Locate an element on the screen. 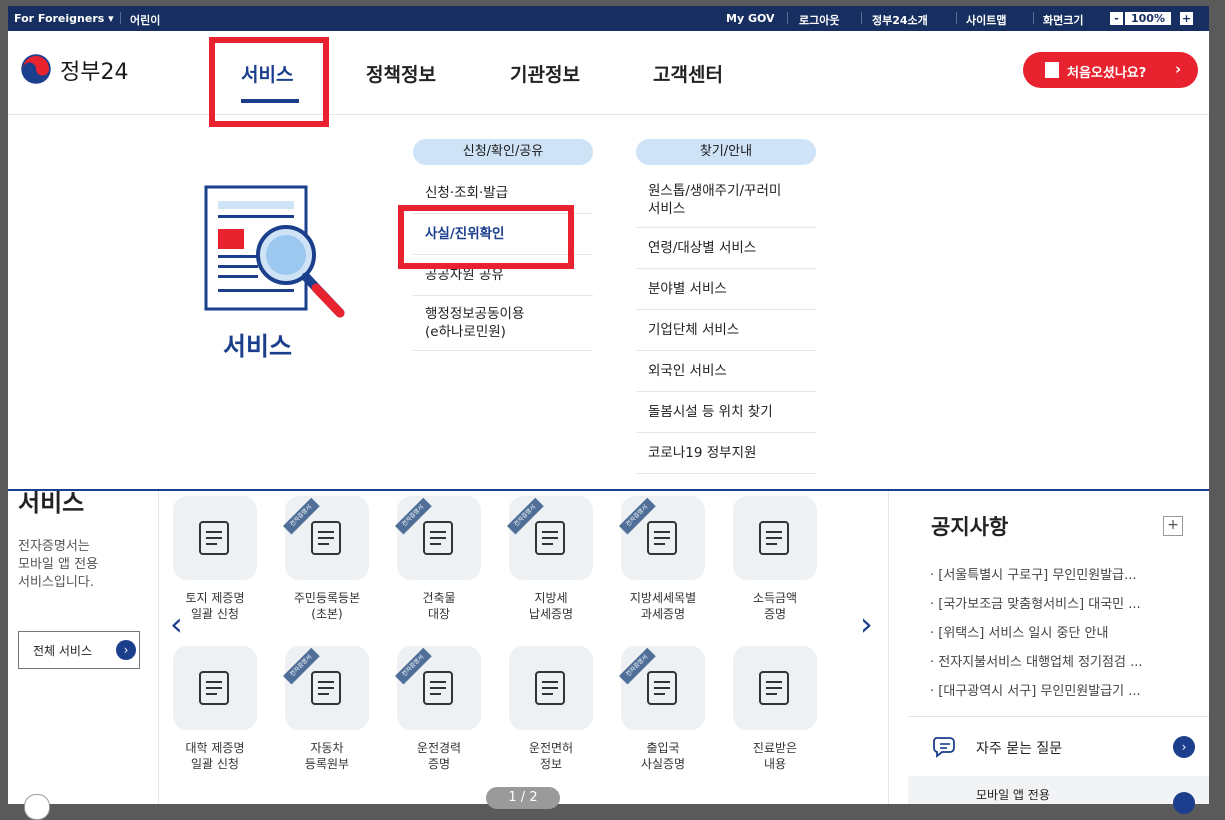  mega-menu-border is located at coordinates (608, 490).